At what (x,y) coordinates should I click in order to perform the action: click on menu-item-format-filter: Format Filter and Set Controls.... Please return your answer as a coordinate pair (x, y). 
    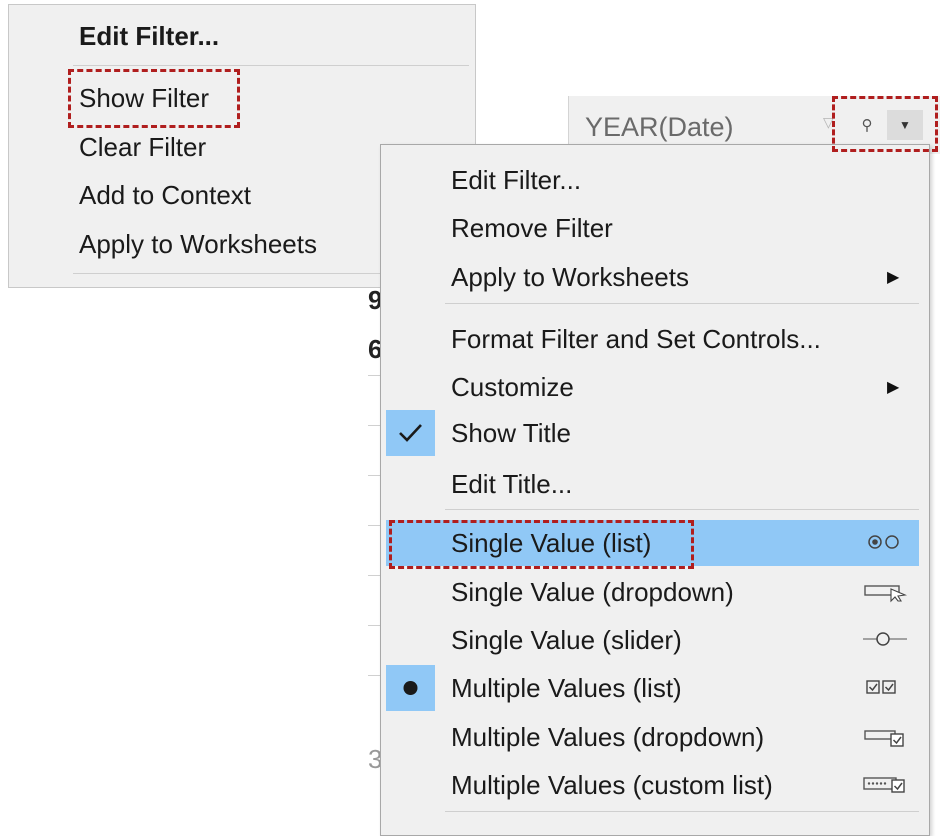
    Looking at the image, I should click on (651, 339).